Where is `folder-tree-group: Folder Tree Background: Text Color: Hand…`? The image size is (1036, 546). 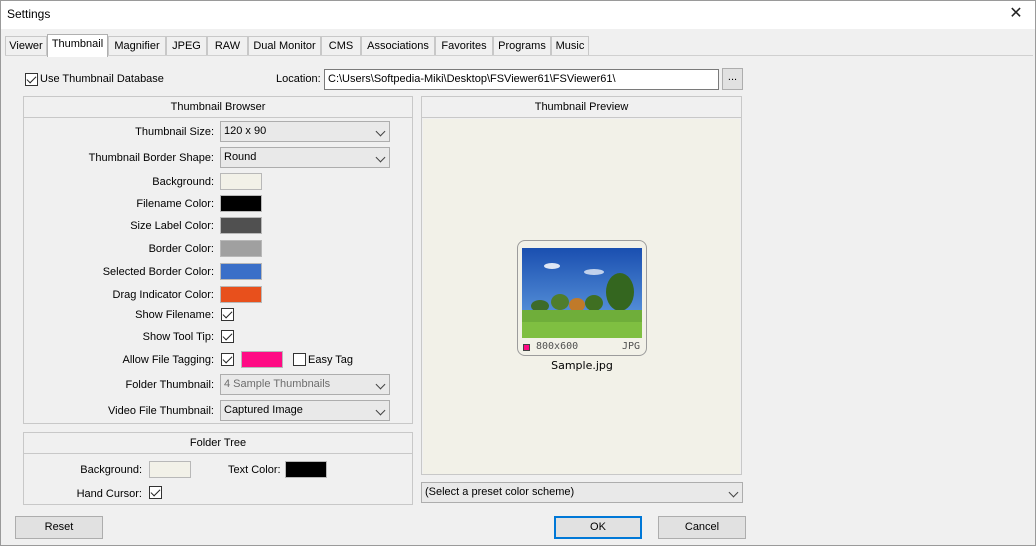
folder-tree-group: Folder Tree Background: Text Color: Hand… is located at coordinates (218, 468).